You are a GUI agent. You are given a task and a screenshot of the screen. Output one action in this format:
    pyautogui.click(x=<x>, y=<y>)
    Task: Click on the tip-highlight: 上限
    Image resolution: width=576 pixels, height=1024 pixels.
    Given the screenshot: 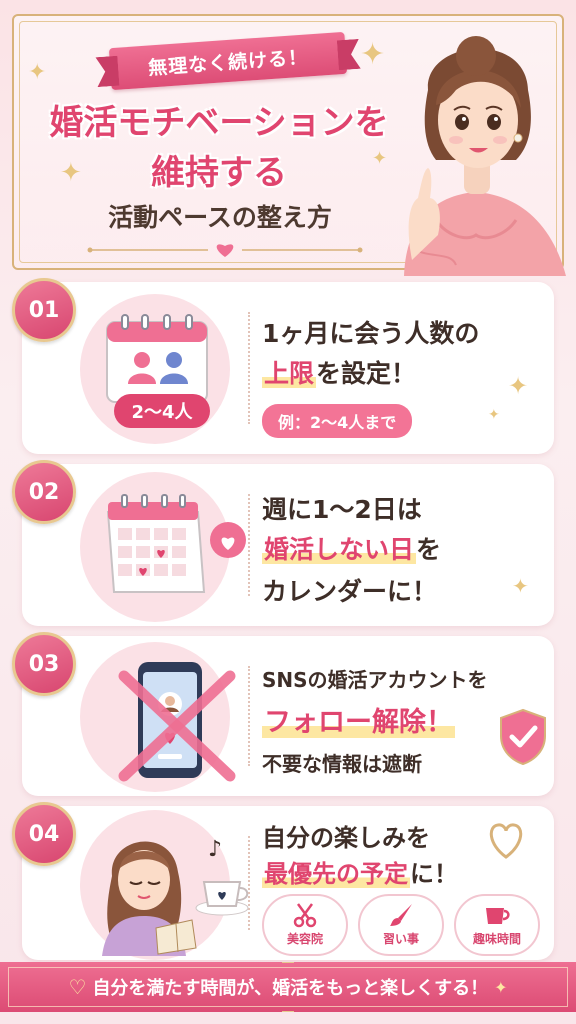 What is the action you would take?
    pyautogui.click(x=289, y=373)
    